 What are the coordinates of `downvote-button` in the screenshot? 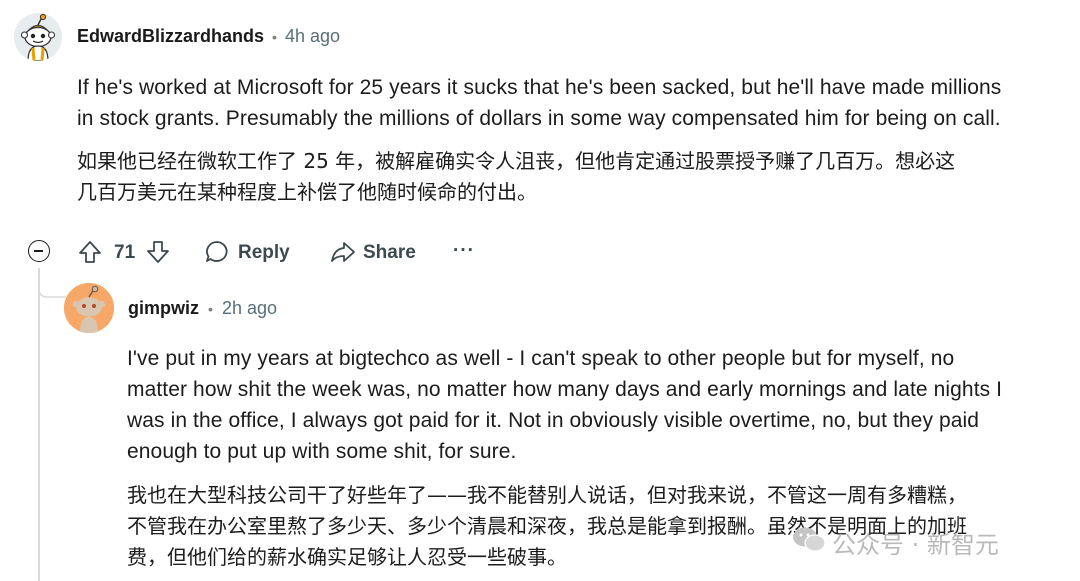 It's located at (158, 252).